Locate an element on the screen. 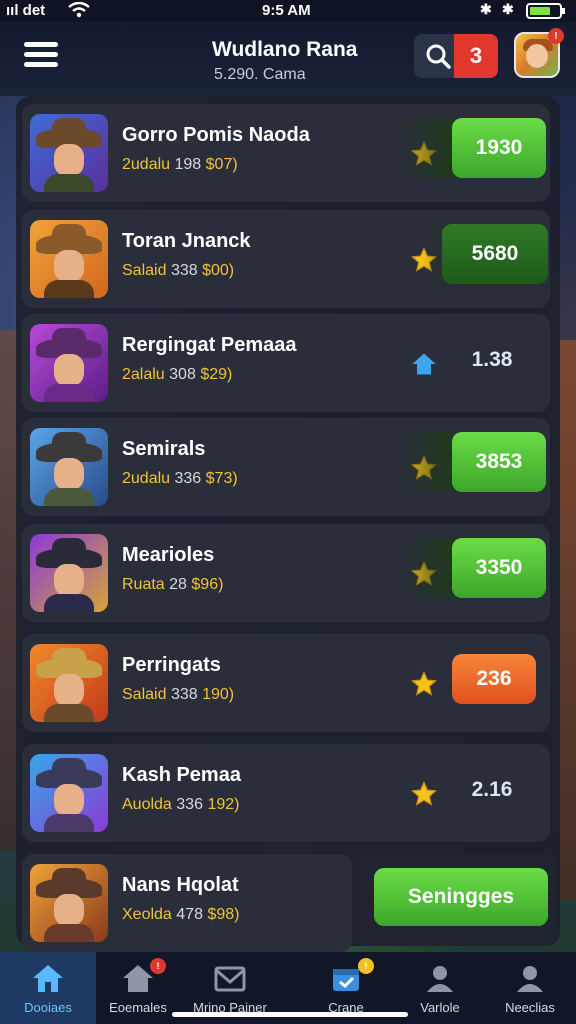  game-meta-c: $98) is located at coordinates (223, 914).